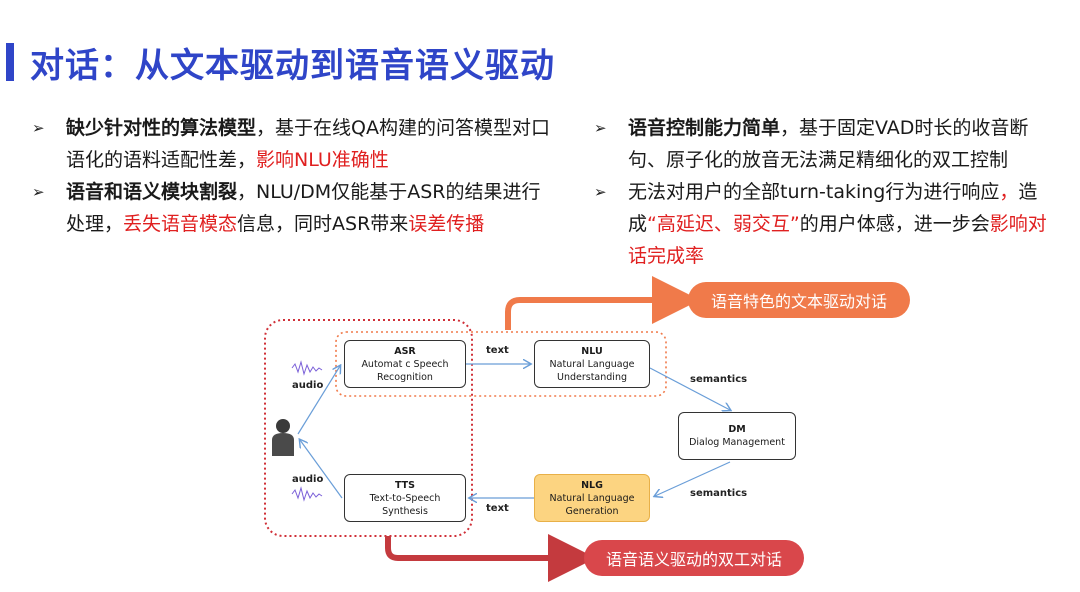 The height and width of the screenshot is (592, 1080). What do you see at coordinates (737, 442) in the screenshot?
I see `dm-line1: Dialog Management` at bounding box center [737, 442].